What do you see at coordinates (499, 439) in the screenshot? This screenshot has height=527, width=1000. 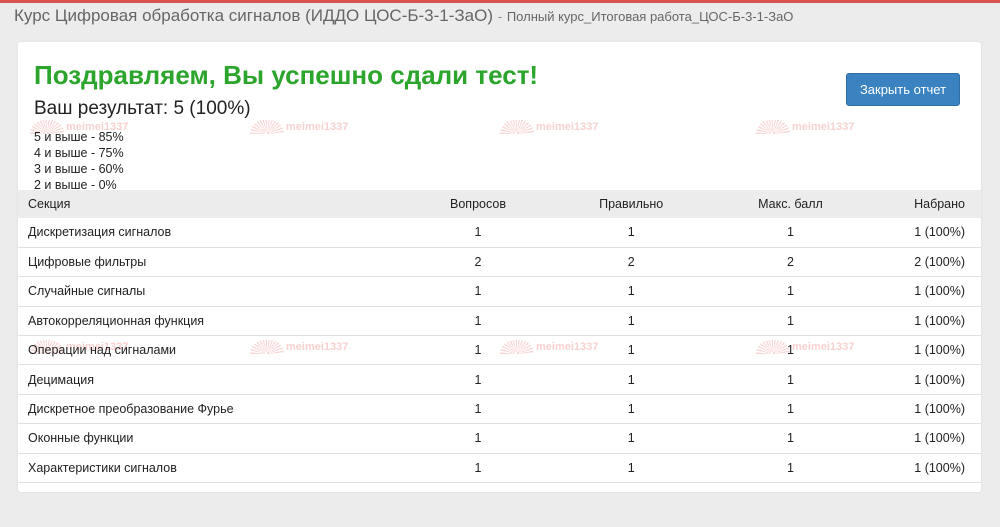 I see `table-row: Оконные функции 1 1 1 1 (100%)` at bounding box center [499, 439].